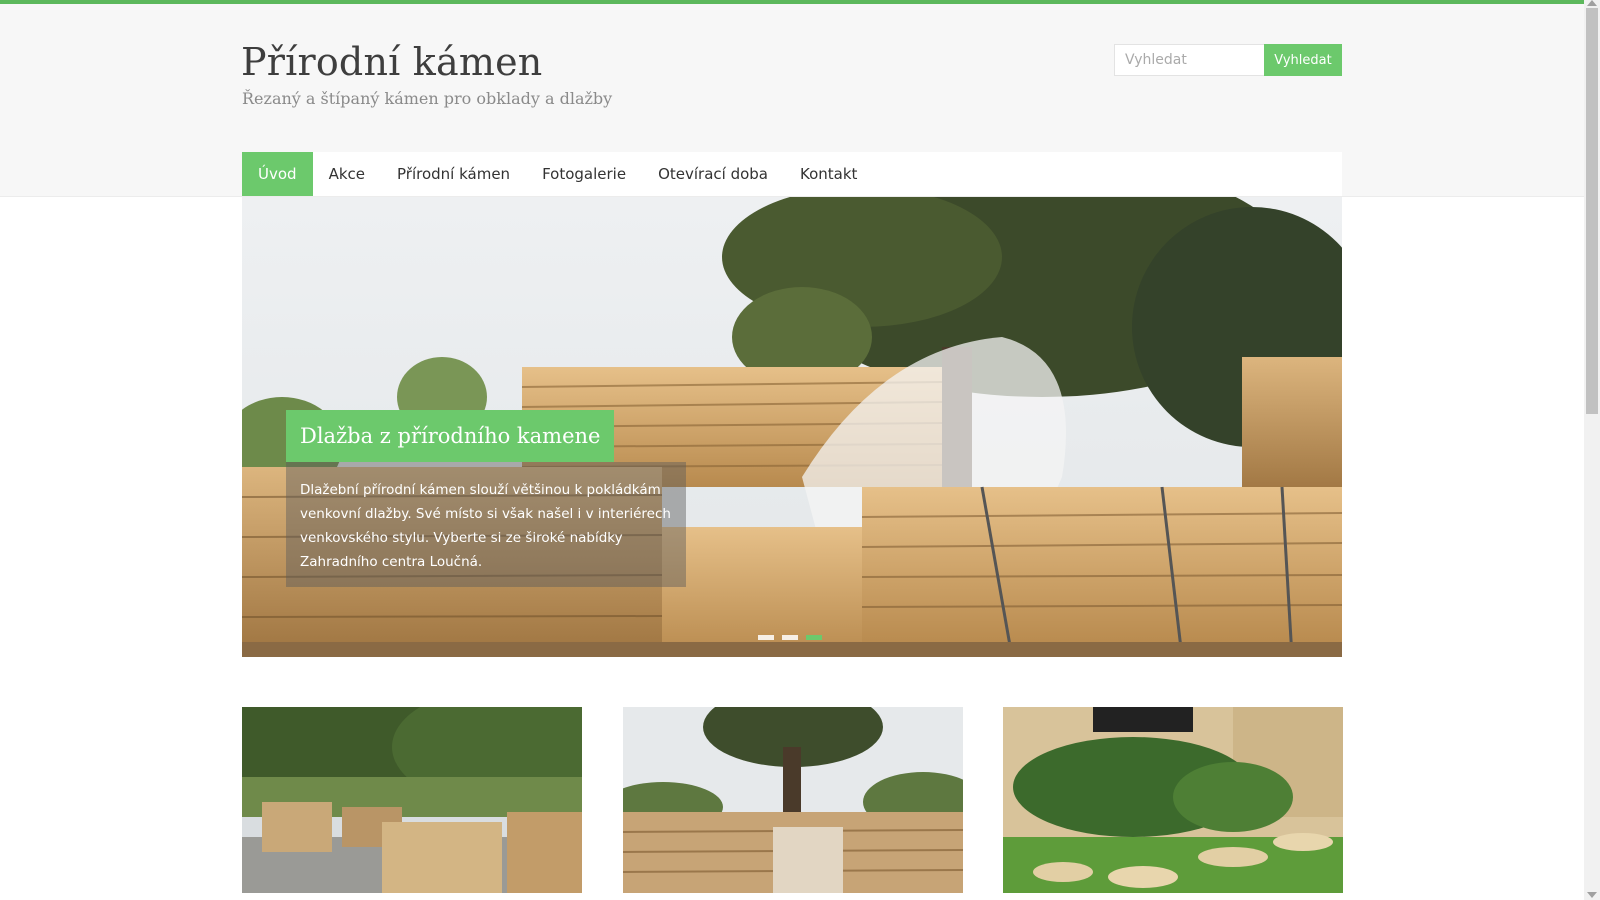 Image resolution: width=1600 pixels, height=900 pixels. I want to click on nav-item-prirodni-kamen: Přírodní kámen, so click(453, 174).